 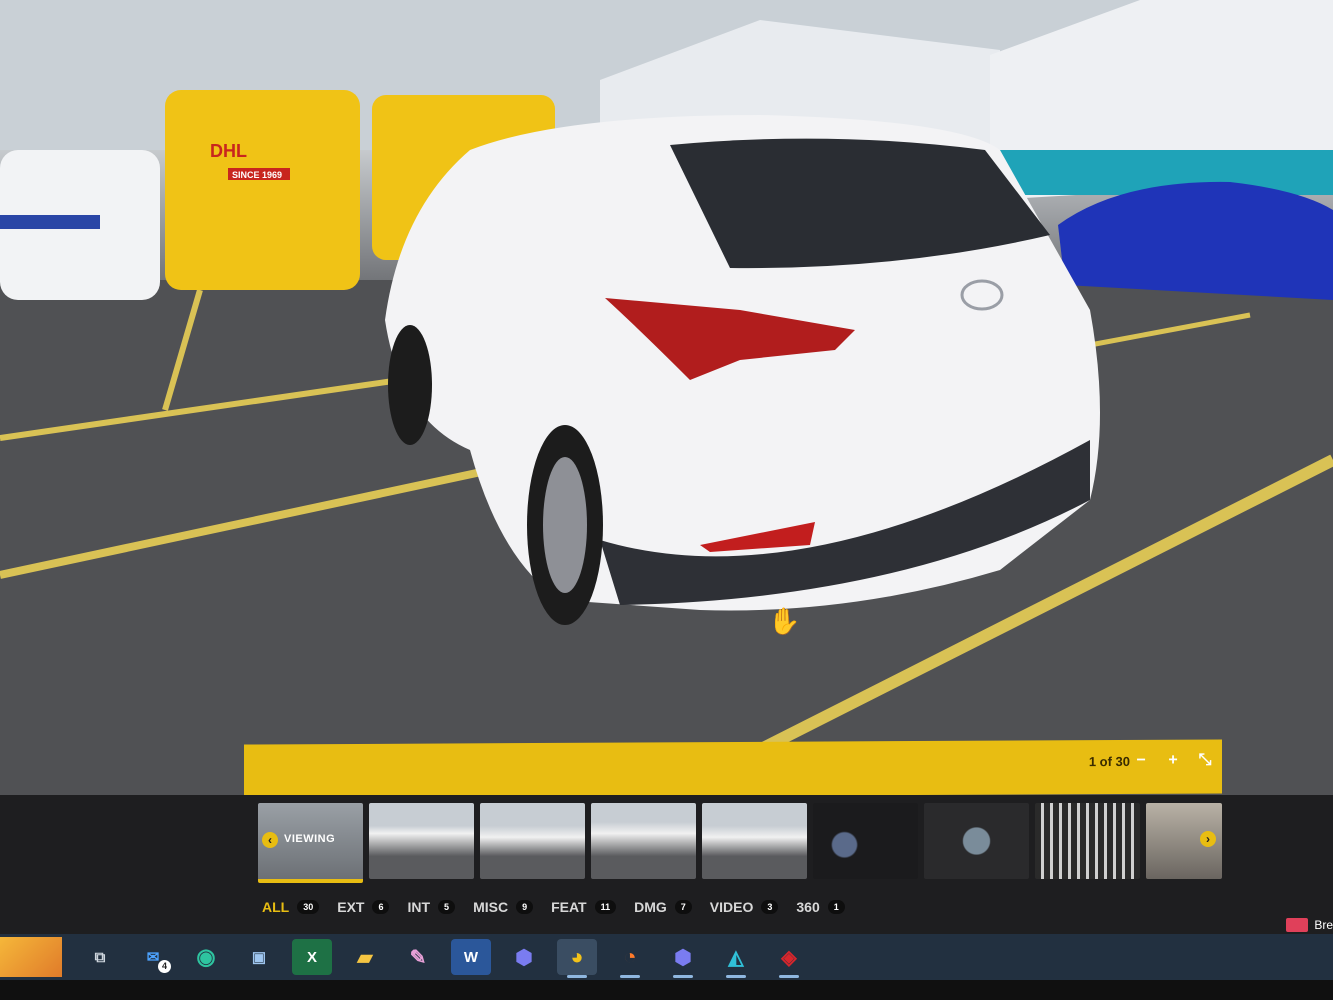 What do you see at coordinates (381, 907) in the screenshot?
I see `filter-count-badge: 6` at bounding box center [381, 907].